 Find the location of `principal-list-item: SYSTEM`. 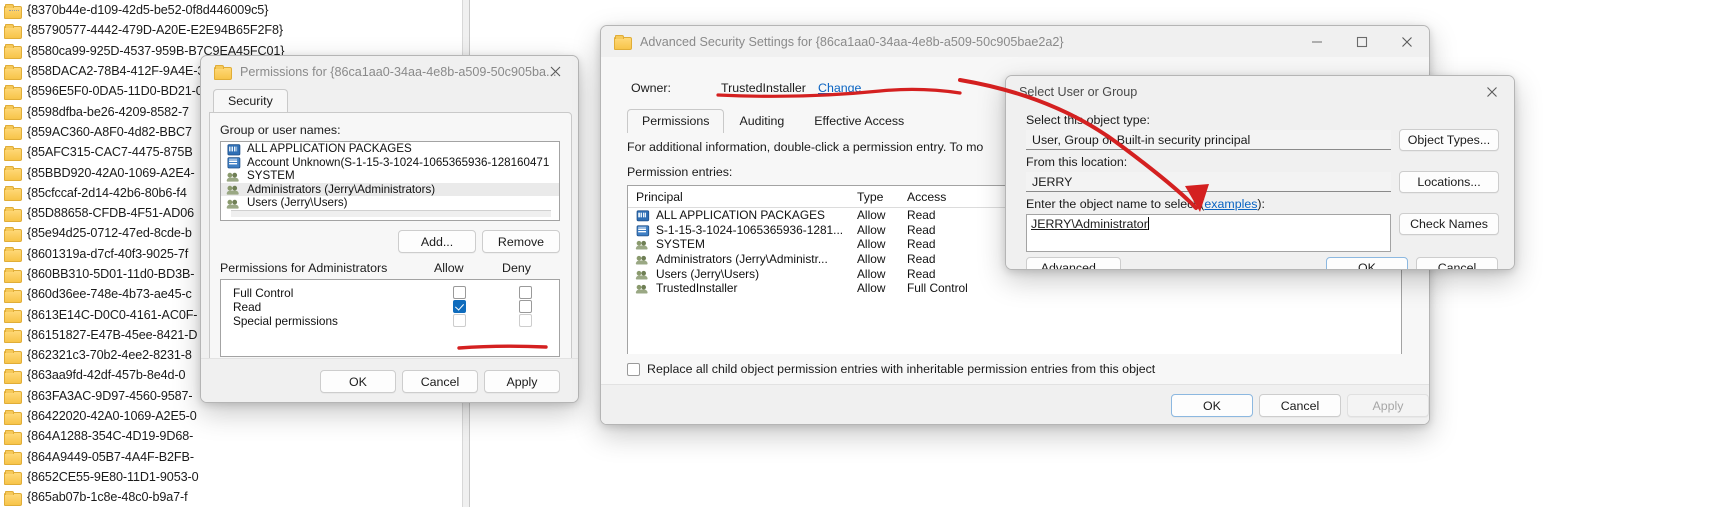

principal-list-item: SYSTEM is located at coordinates (390, 176).